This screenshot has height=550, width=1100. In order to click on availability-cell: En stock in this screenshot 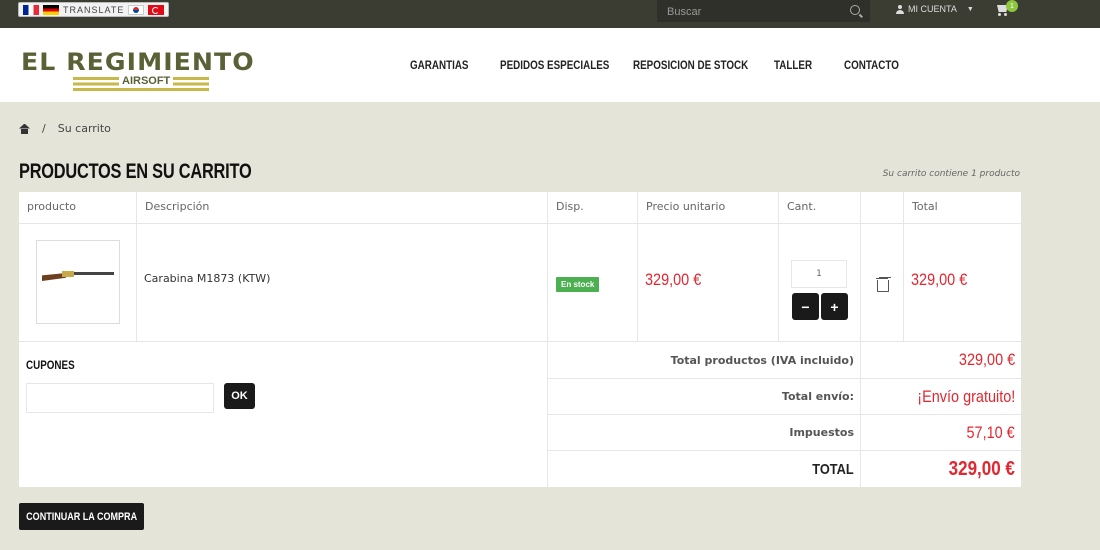, I will do `click(593, 283)`.